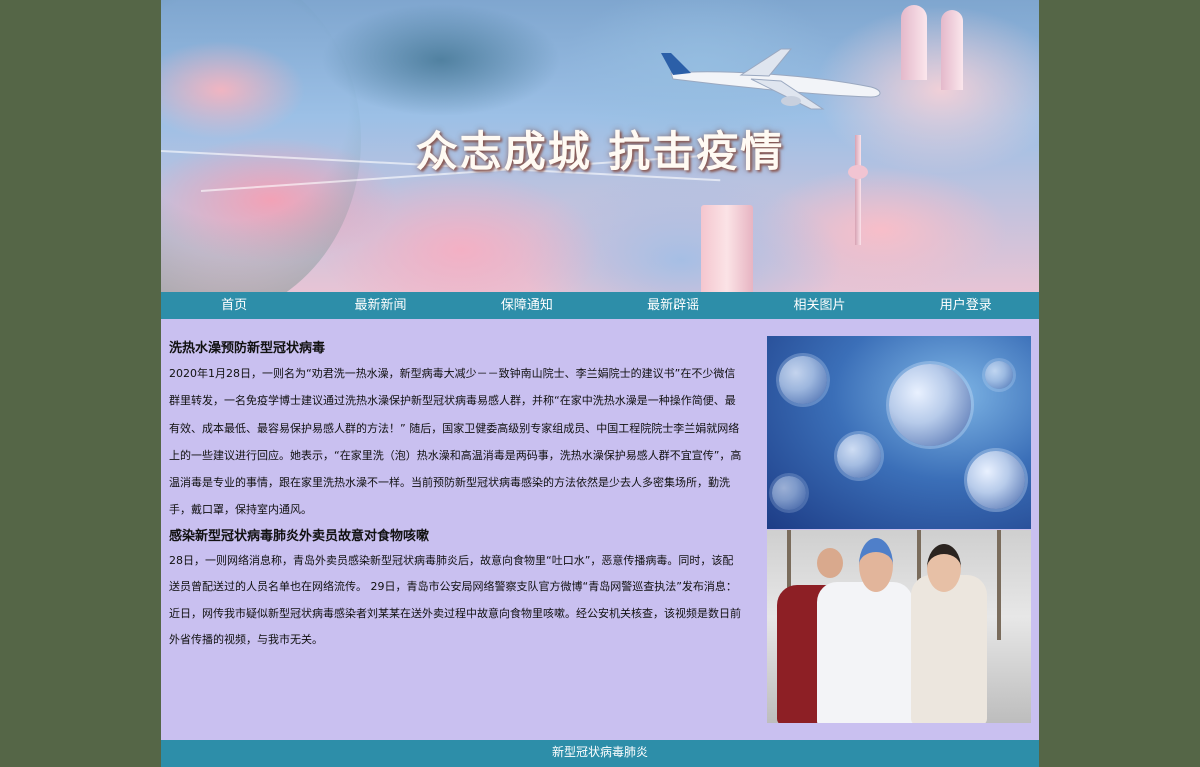 This screenshot has width=1200, height=767. What do you see at coordinates (771, 79) in the screenshot?
I see `airplane-icon` at bounding box center [771, 79].